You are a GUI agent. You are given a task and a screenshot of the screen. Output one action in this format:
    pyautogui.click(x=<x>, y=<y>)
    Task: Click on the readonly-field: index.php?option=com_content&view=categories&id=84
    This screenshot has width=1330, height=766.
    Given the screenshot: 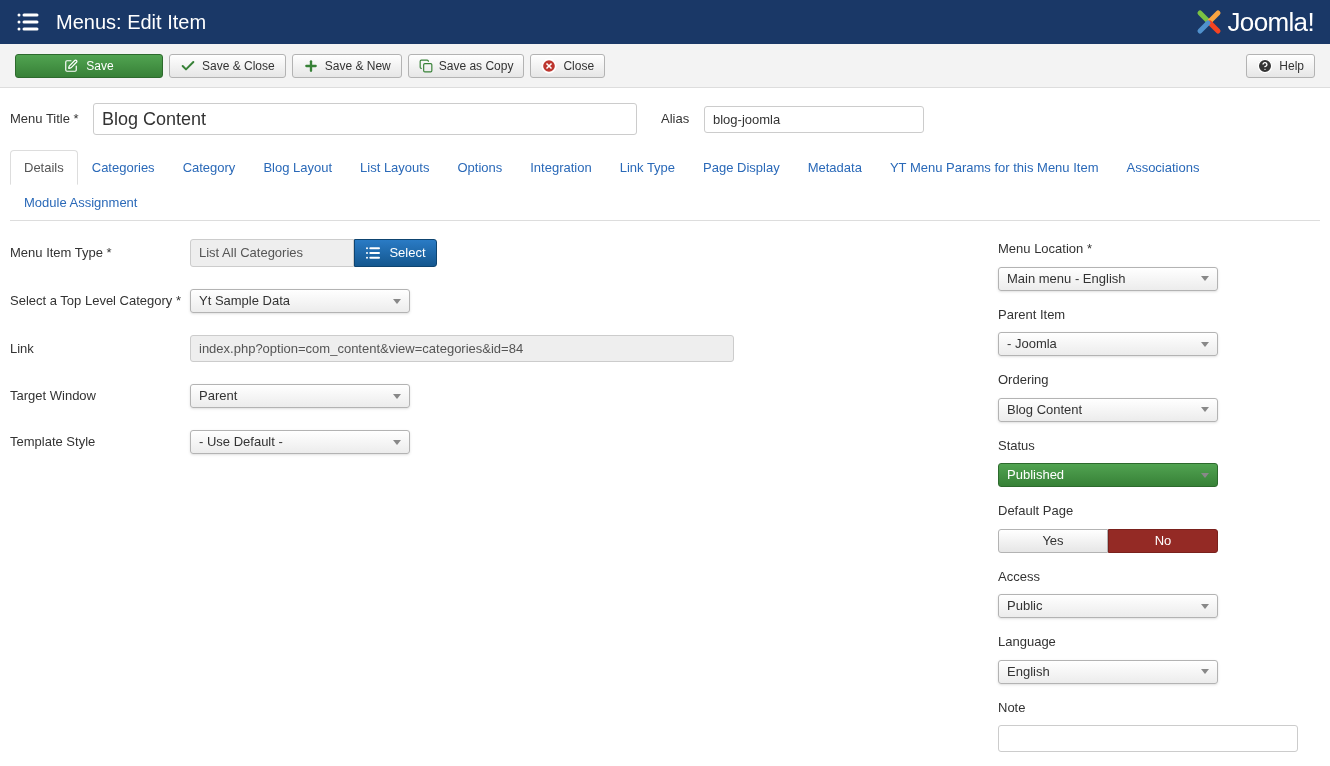 What is the action you would take?
    pyautogui.click(x=462, y=348)
    